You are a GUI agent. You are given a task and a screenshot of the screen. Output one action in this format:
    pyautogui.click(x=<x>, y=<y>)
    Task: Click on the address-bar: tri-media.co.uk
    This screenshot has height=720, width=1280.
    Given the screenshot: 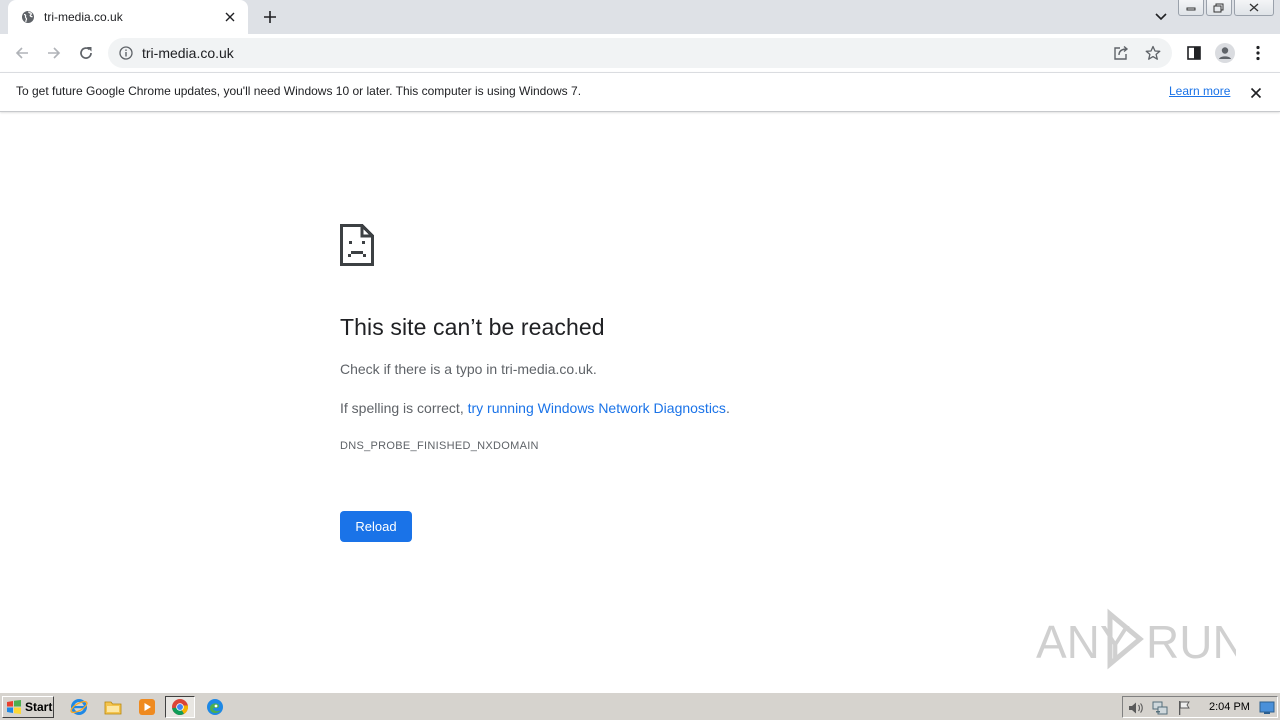 What is the action you would take?
    pyautogui.click(x=640, y=53)
    